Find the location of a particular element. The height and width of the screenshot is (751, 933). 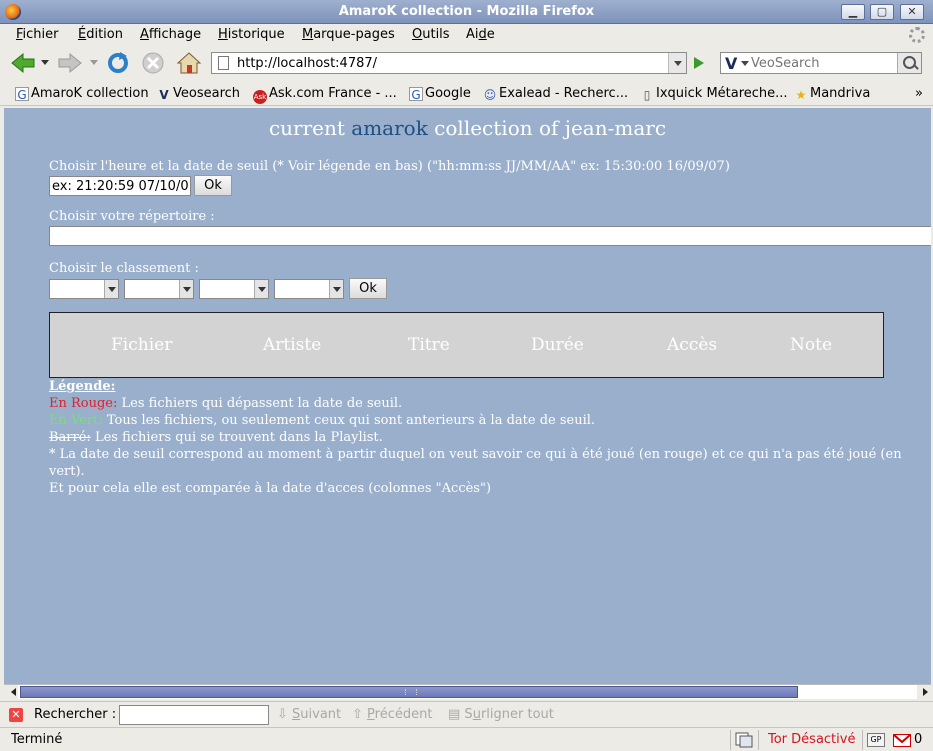

highlight-all-button: ▤ Surligner tout is located at coordinates (501, 714).